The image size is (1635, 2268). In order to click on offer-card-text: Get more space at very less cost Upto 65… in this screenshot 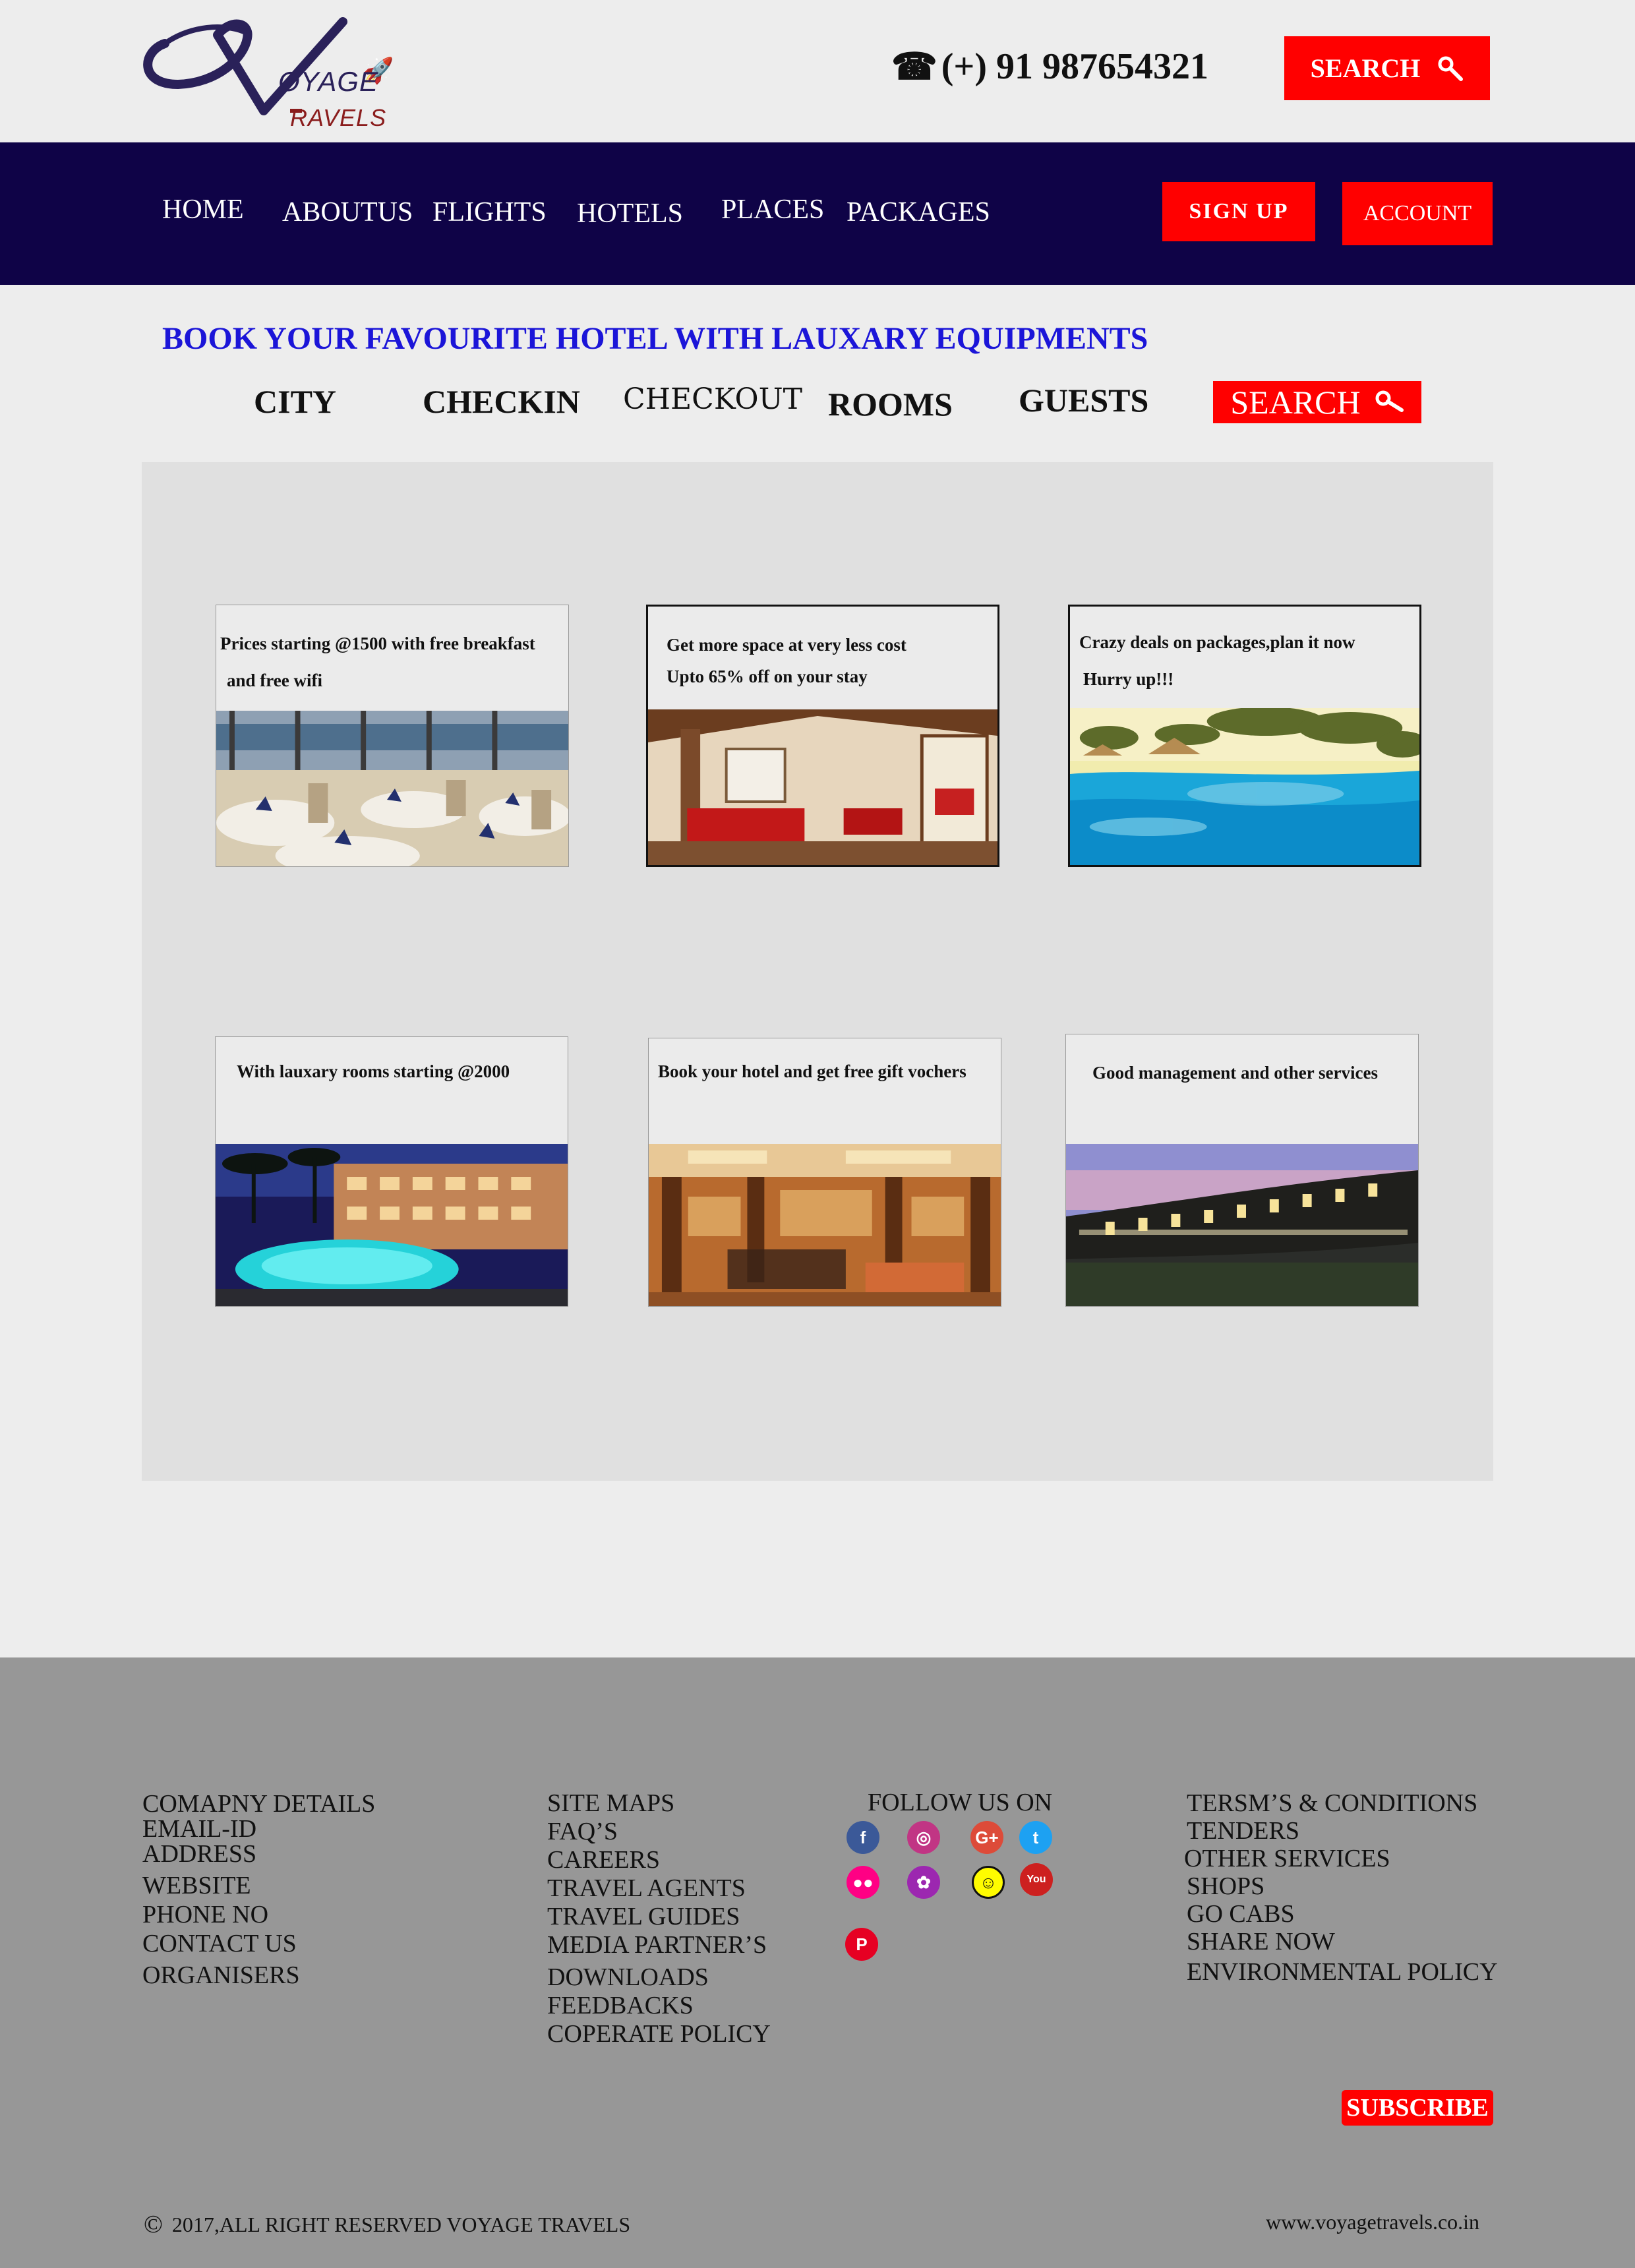, I will do `click(822, 648)`.